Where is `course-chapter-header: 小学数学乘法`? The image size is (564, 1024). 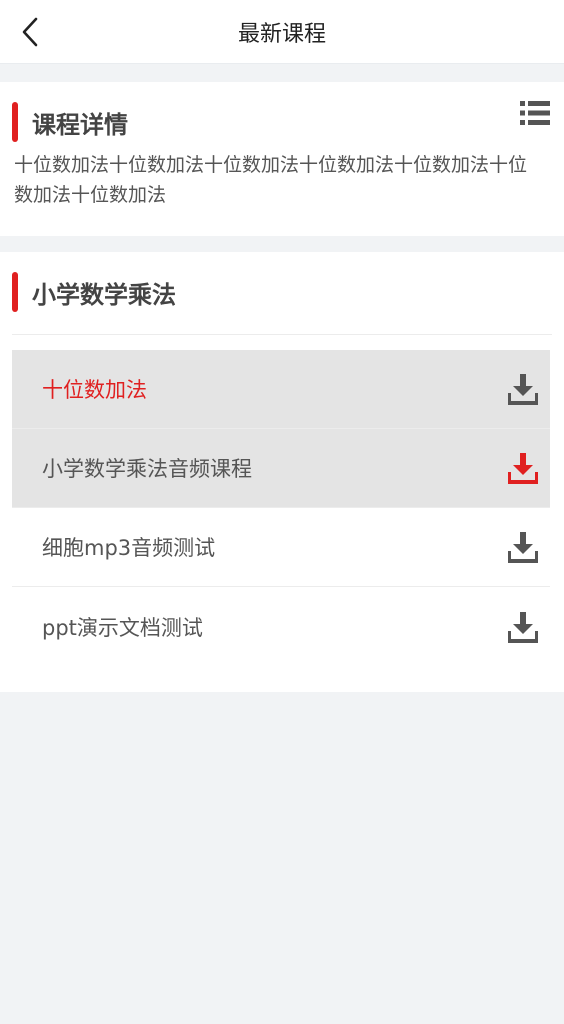 course-chapter-header: 小学数学乘法 is located at coordinates (94, 292).